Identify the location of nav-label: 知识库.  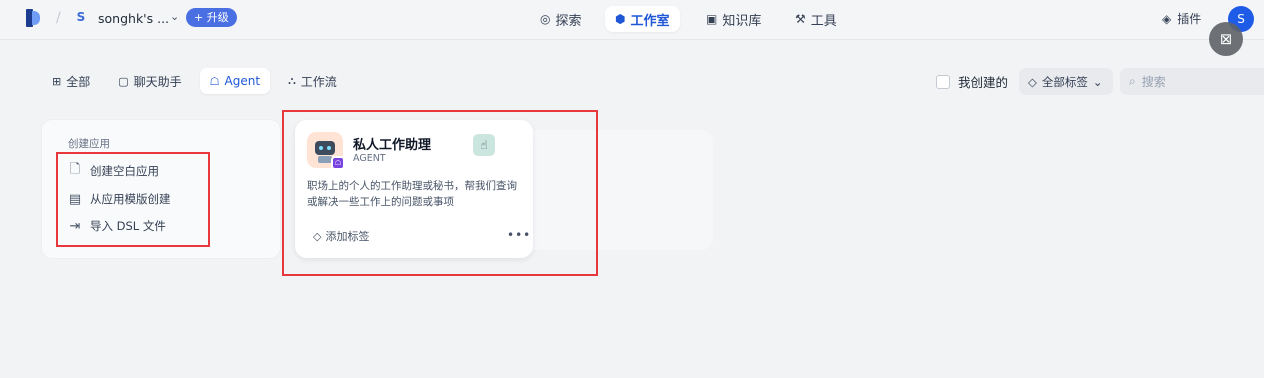
(742, 21).